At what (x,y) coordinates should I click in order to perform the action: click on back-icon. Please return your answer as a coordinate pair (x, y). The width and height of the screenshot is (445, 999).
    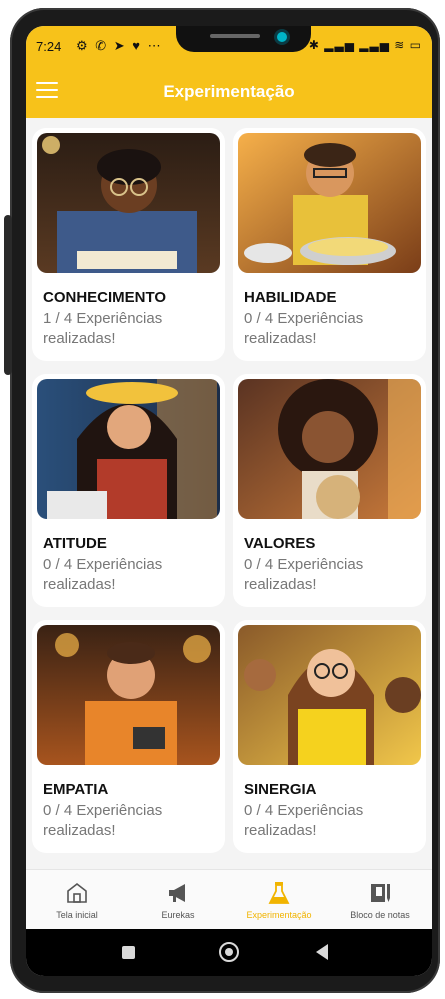
    Looking at the image, I should click on (322, 952).